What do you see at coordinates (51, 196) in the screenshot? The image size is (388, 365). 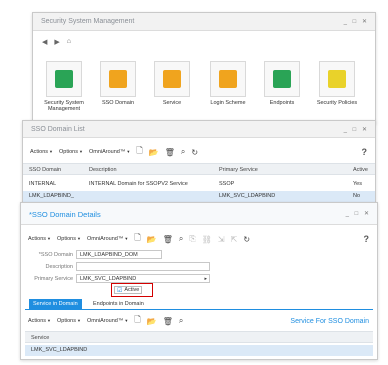 I see `row-cell: LMK_LDAPBIND_` at bounding box center [51, 196].